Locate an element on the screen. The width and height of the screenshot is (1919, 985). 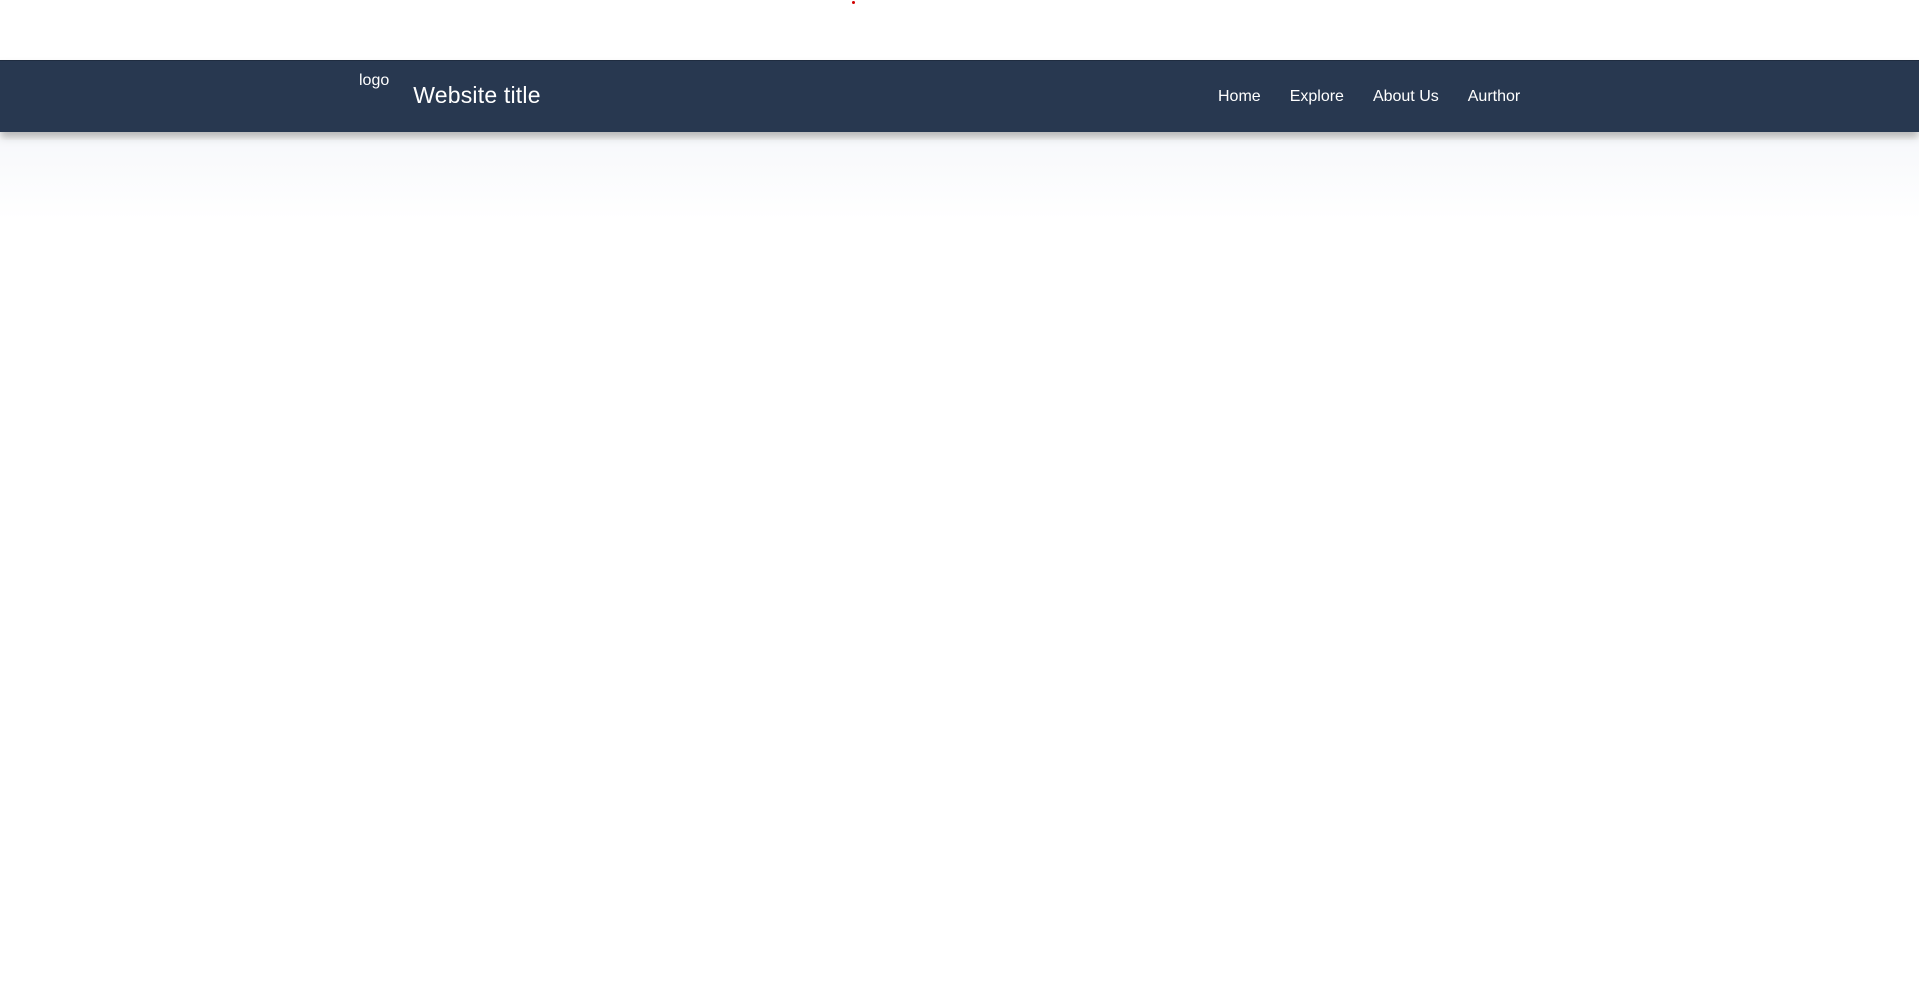
nav-link-about-us: About Us is located at coordinates (1406, 97).